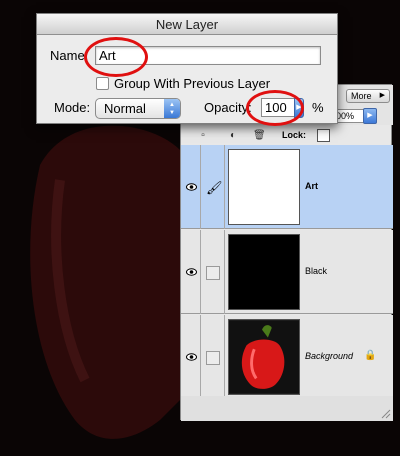 The image size is (400, 456). I want to click on layer-row-art: 🖌 Art, so click(287, 187).